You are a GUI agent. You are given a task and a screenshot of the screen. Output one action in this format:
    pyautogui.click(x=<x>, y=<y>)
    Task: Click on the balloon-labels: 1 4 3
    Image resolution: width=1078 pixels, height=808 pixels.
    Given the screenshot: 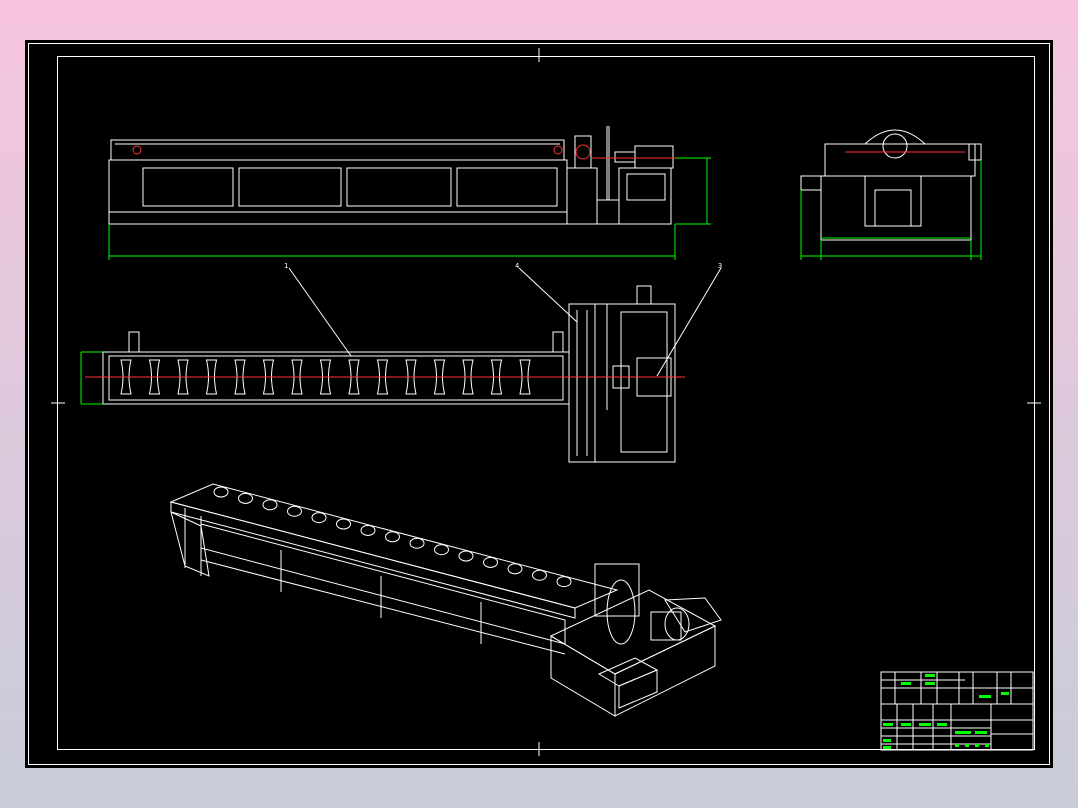 What is the action you would take?
    pyautogui.click(x=503, y=266)
    